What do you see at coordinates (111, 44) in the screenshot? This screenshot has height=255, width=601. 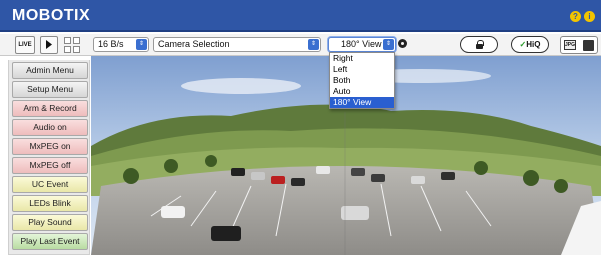 I see `framerate-value: 16 B/s` at bounding box center [111, 44].